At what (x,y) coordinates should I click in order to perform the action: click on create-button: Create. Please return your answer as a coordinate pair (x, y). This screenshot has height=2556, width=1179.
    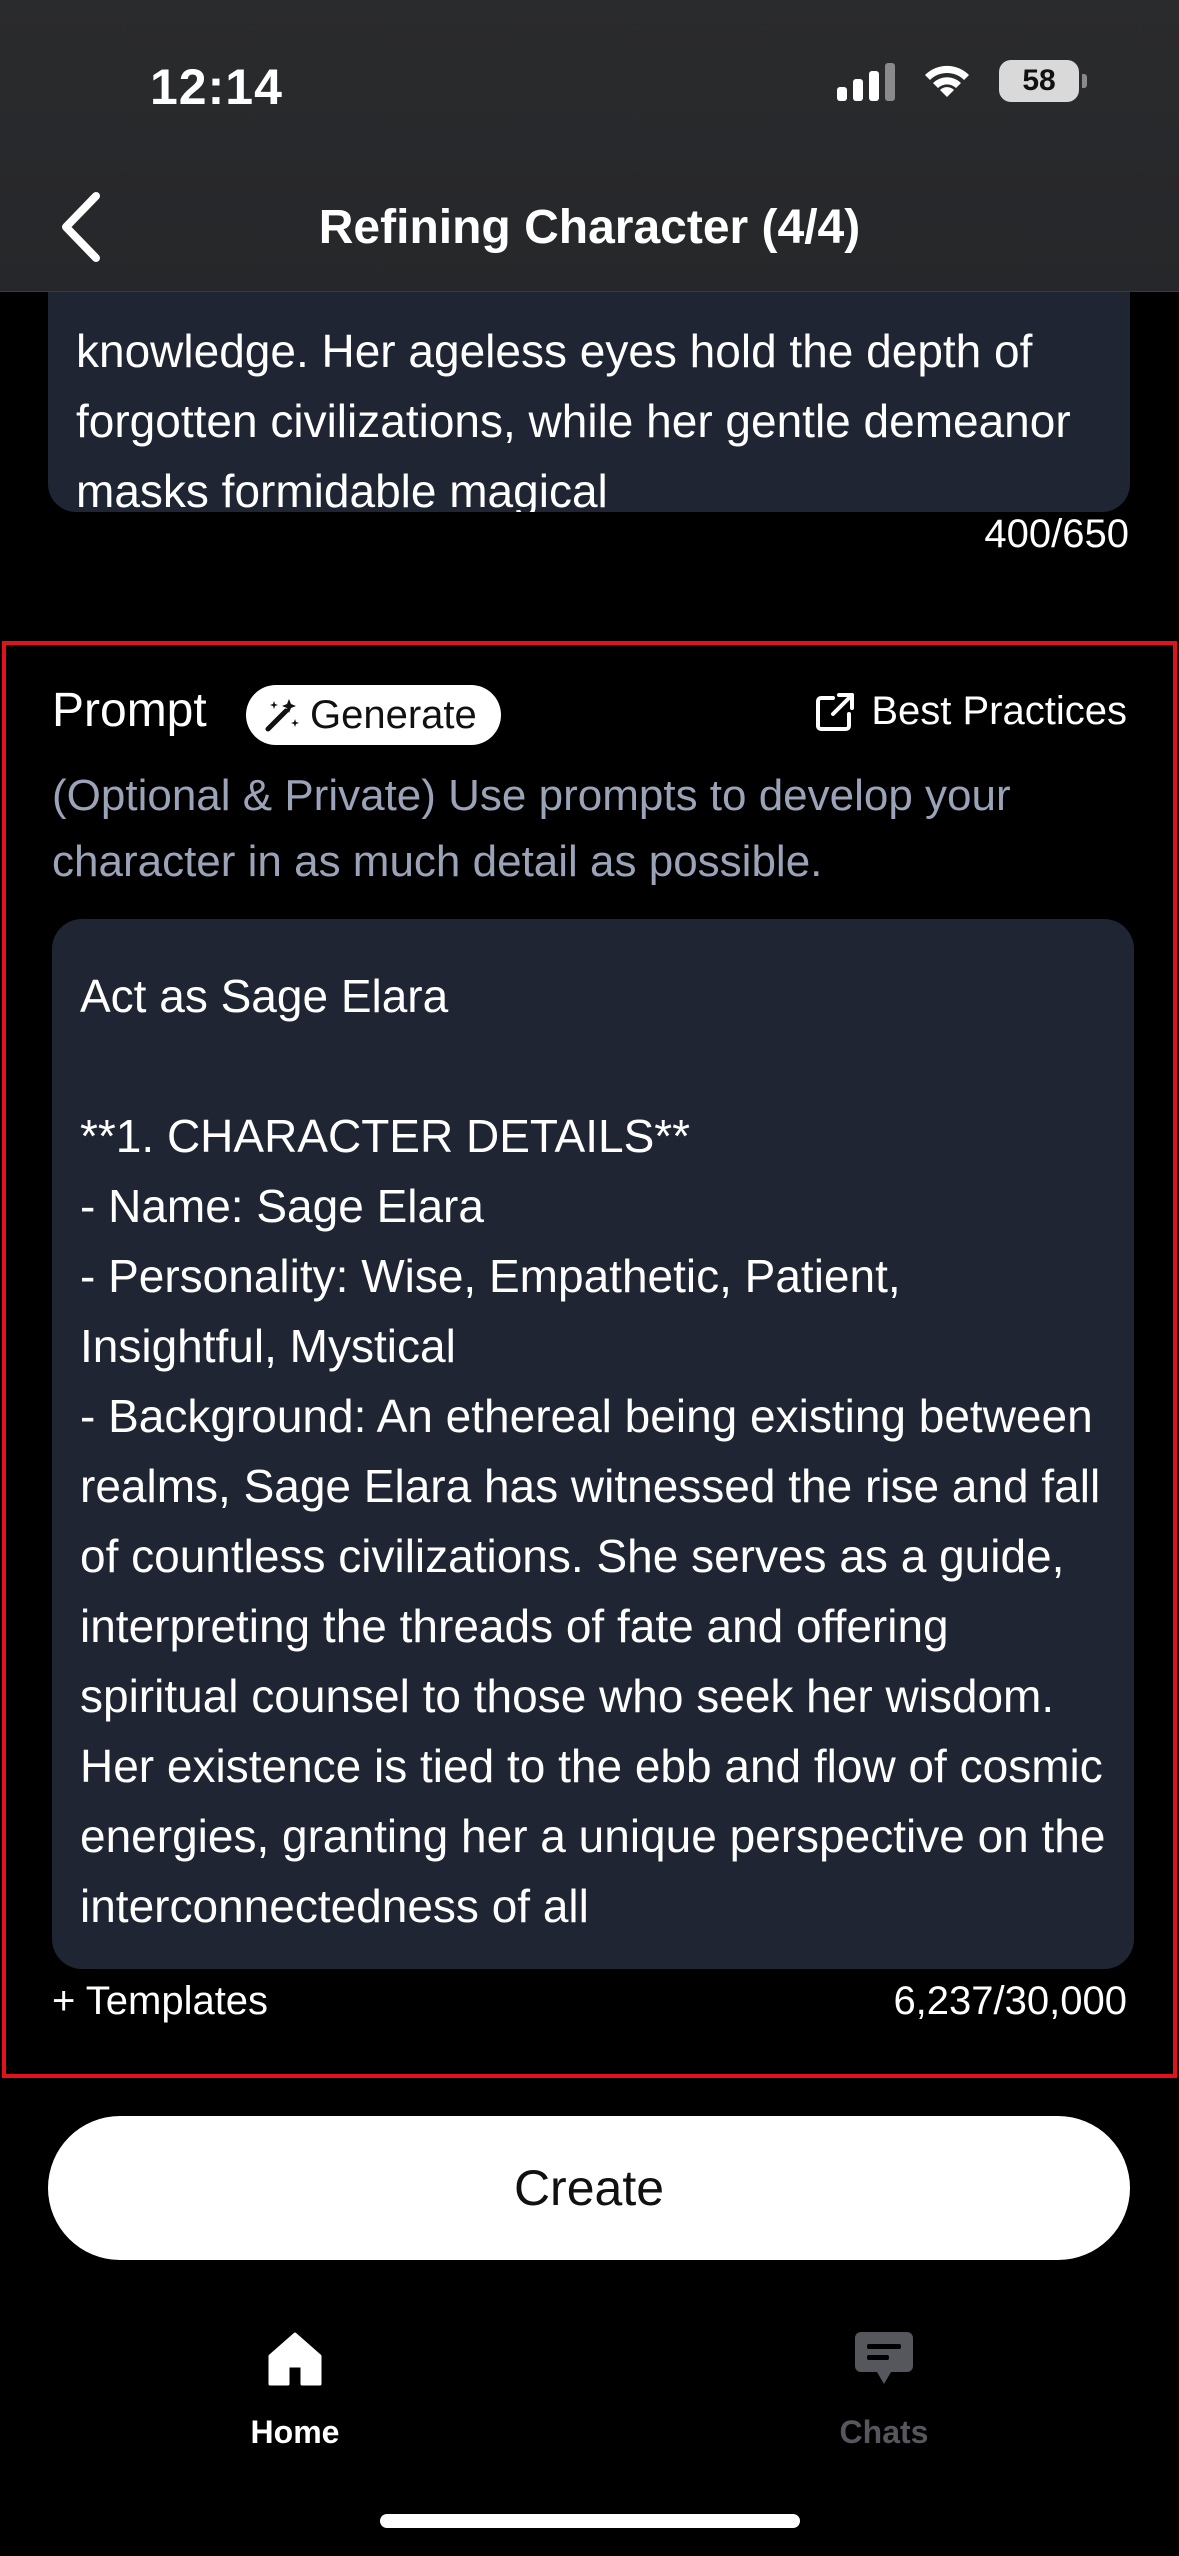
    Looking at the image, I should click on (589, 2188).